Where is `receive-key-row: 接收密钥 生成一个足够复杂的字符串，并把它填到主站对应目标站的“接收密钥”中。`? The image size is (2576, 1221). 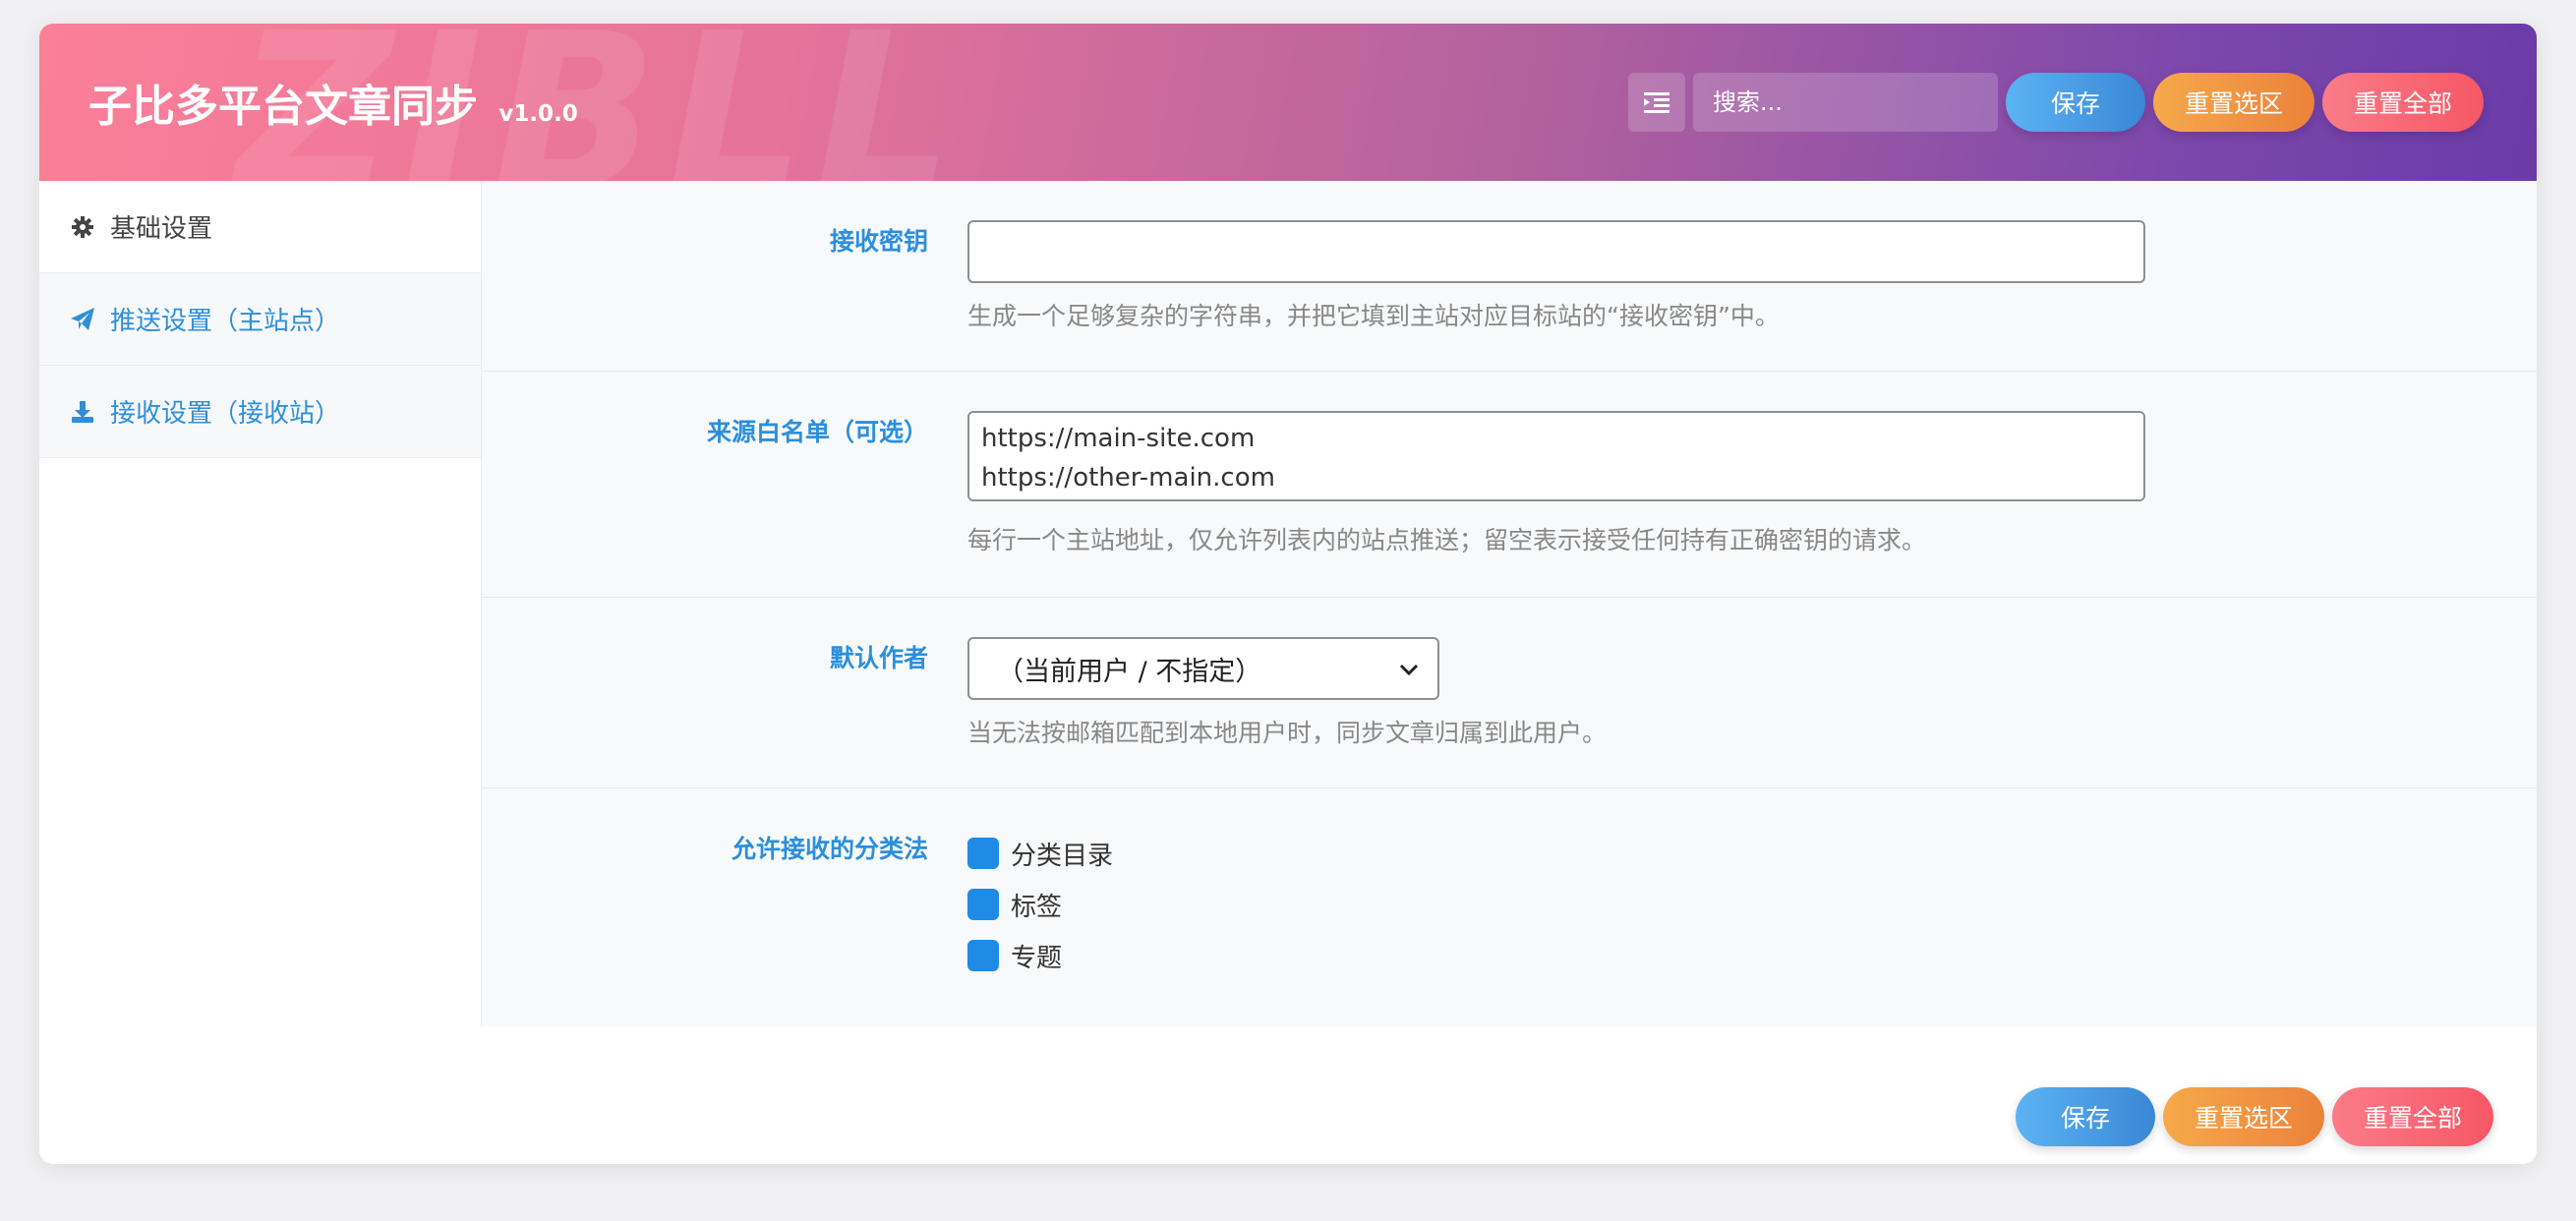
receive-key-row: 接收密钥 生成一个足够复杂的字符串，并把它填到主站对应目标站的“接收密钥”中。 is located at coordinates (1509, 277).